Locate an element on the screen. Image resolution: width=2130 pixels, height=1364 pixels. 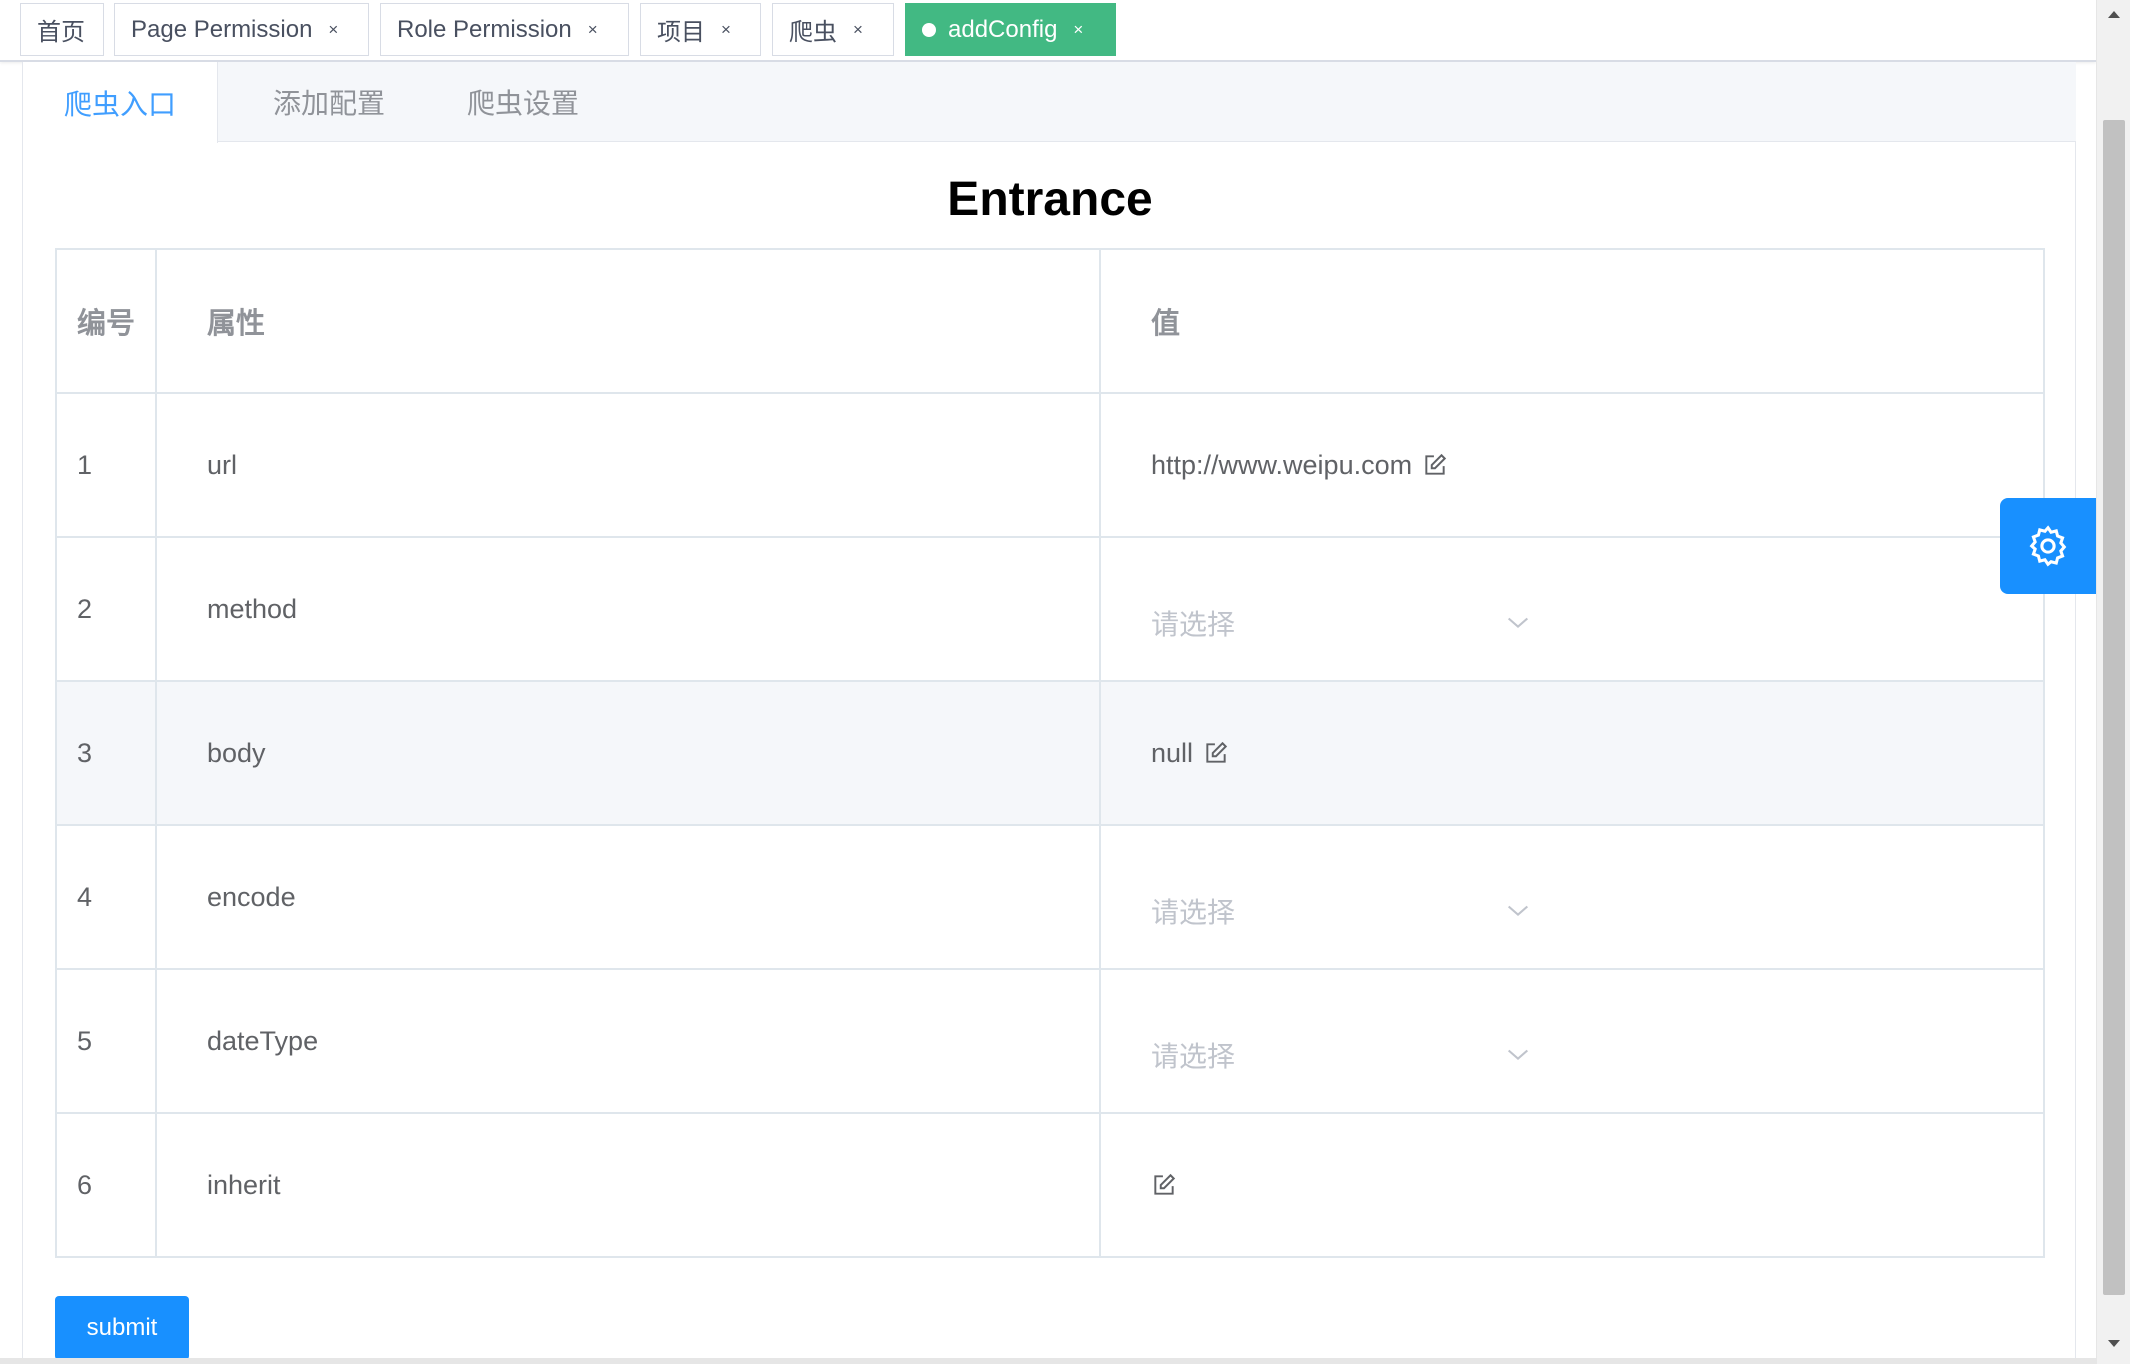
table-row: 5 dateType 请选择 is located at coordinates (1051, 1042).